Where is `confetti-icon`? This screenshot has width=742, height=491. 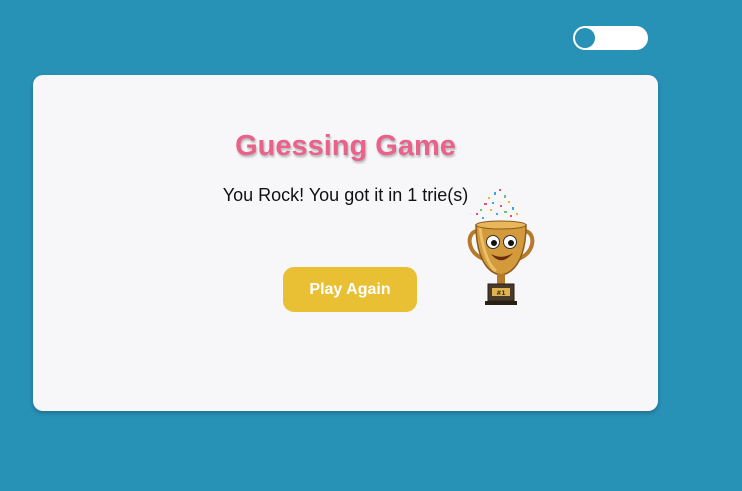
confetti-icon is located at coordinates (497, 204).